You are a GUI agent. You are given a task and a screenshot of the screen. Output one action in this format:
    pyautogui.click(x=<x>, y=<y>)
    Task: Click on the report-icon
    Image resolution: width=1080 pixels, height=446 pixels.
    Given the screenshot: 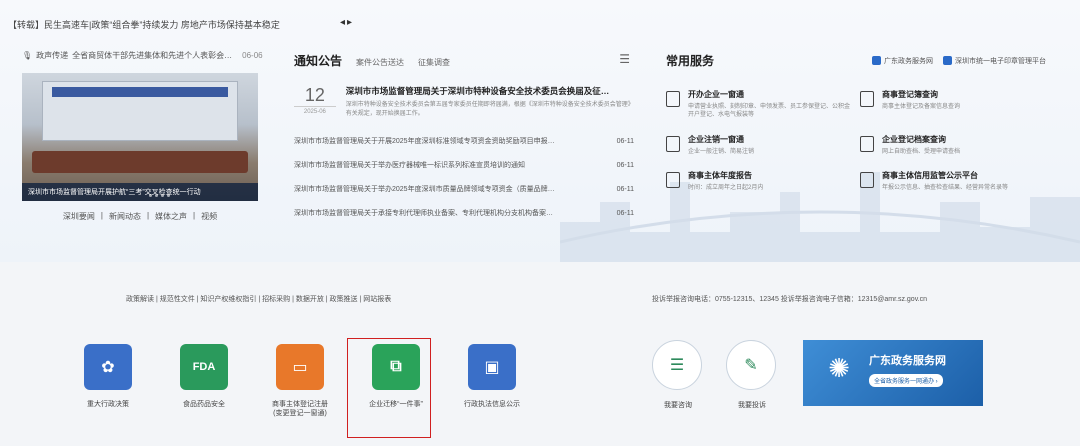 What is the action you would take?
    pyautogui.click(x=673, y=180)
    